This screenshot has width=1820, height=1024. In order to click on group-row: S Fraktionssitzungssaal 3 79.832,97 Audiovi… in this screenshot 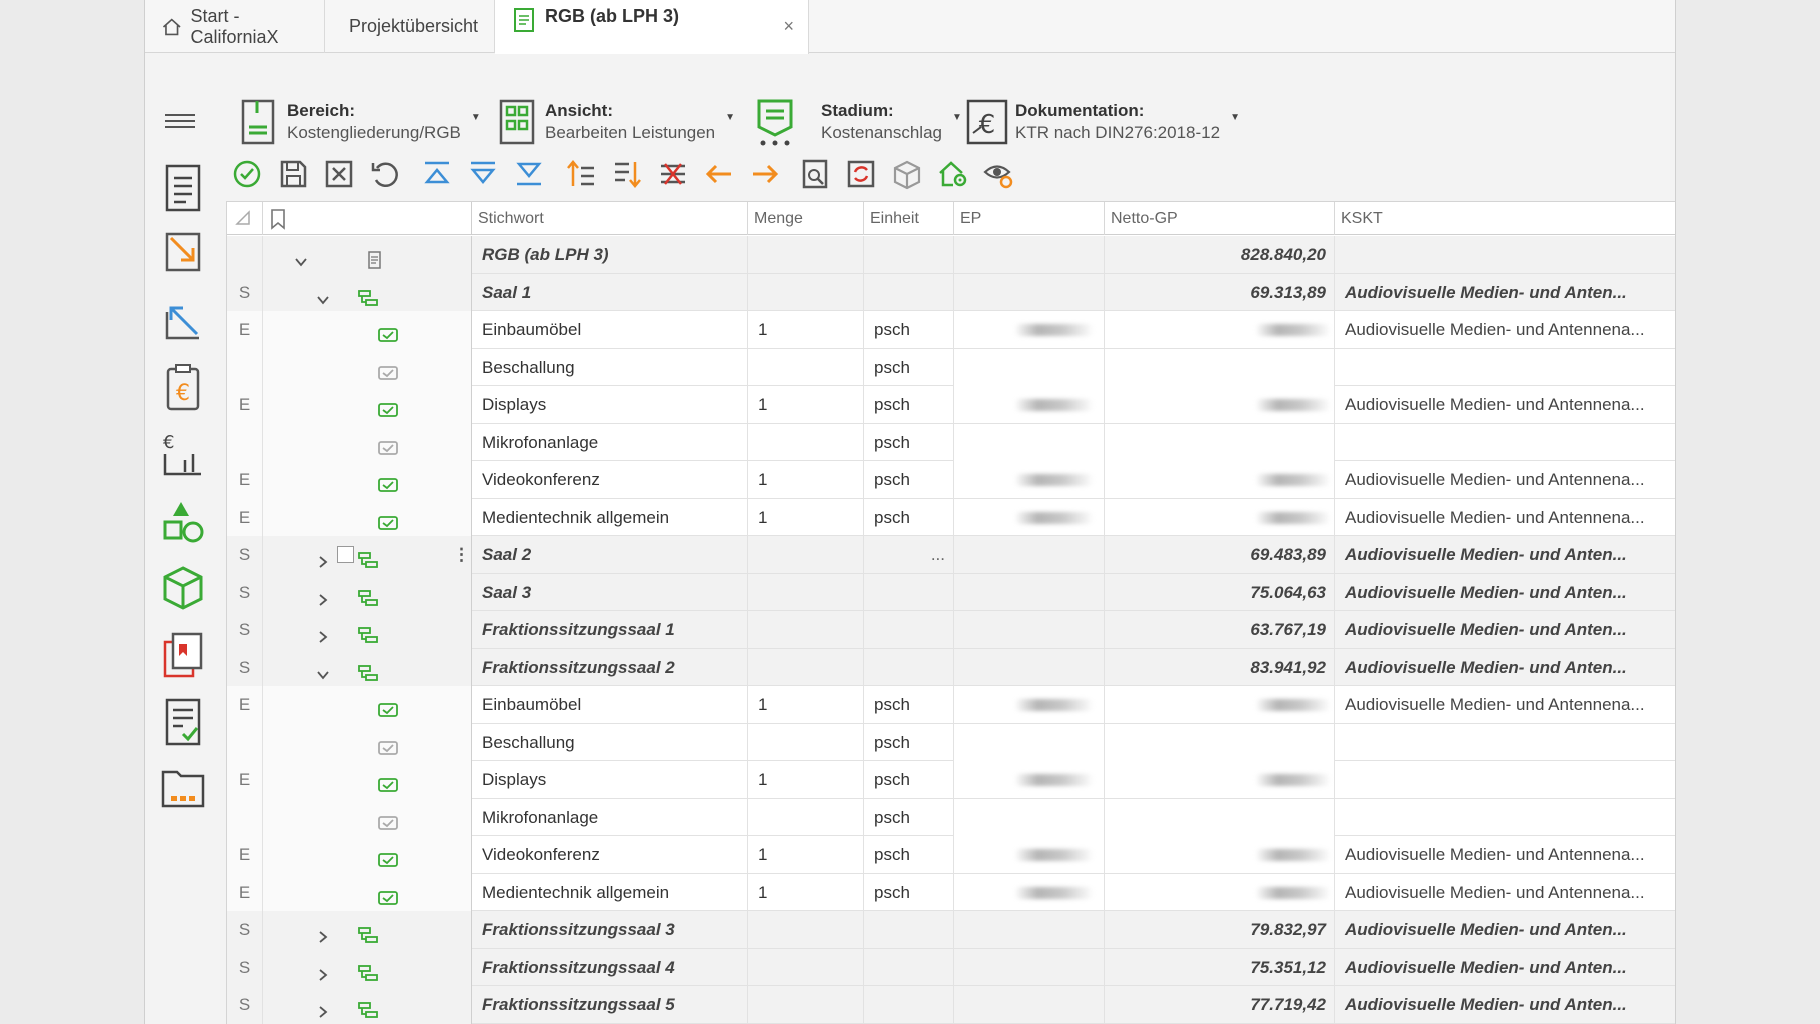, I will do `click(951, 930)`.